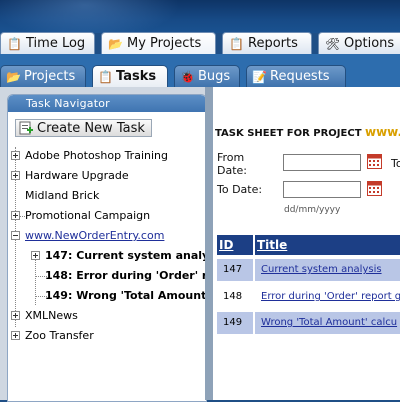  I want to click on row-title-cell: Current system analysis, so click(327, 270).